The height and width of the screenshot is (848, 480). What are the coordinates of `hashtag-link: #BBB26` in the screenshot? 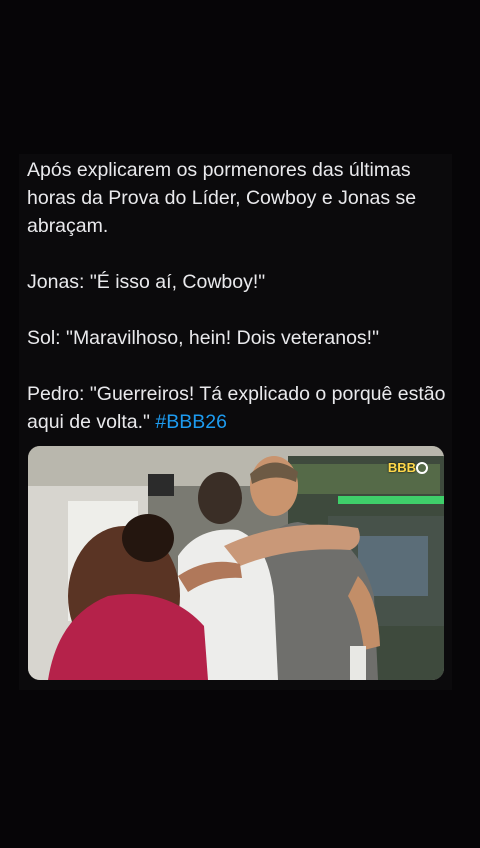 It's located at (191, 422).